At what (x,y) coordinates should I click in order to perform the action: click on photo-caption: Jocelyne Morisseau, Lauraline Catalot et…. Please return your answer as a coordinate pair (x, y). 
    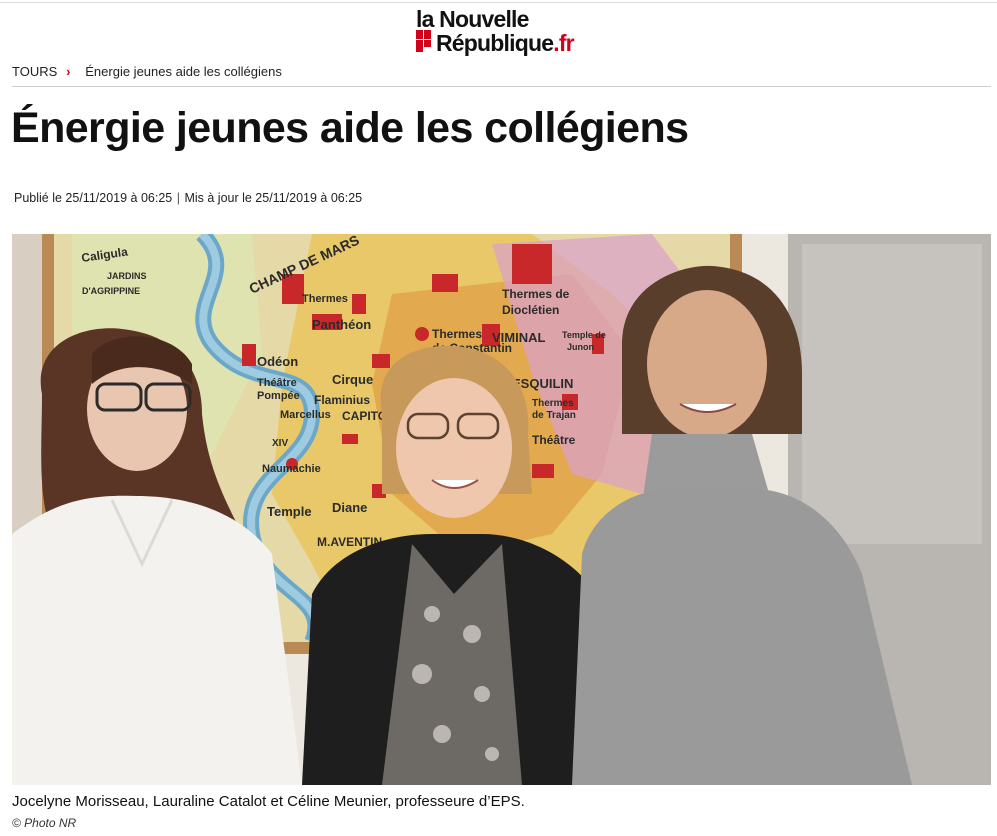
    Looking at the image, I should click on (268, 801).